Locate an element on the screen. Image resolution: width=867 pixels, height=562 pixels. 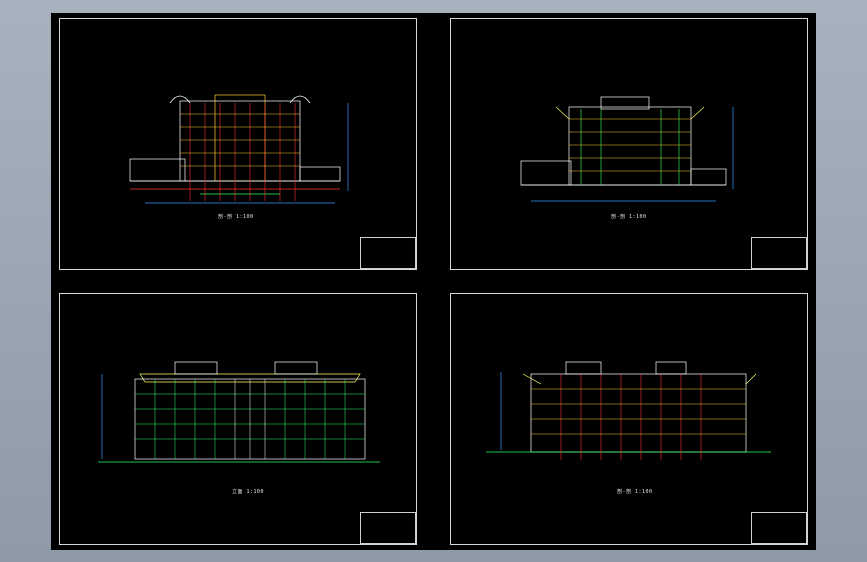
glazing-lines is located at coordinates (630, 147).